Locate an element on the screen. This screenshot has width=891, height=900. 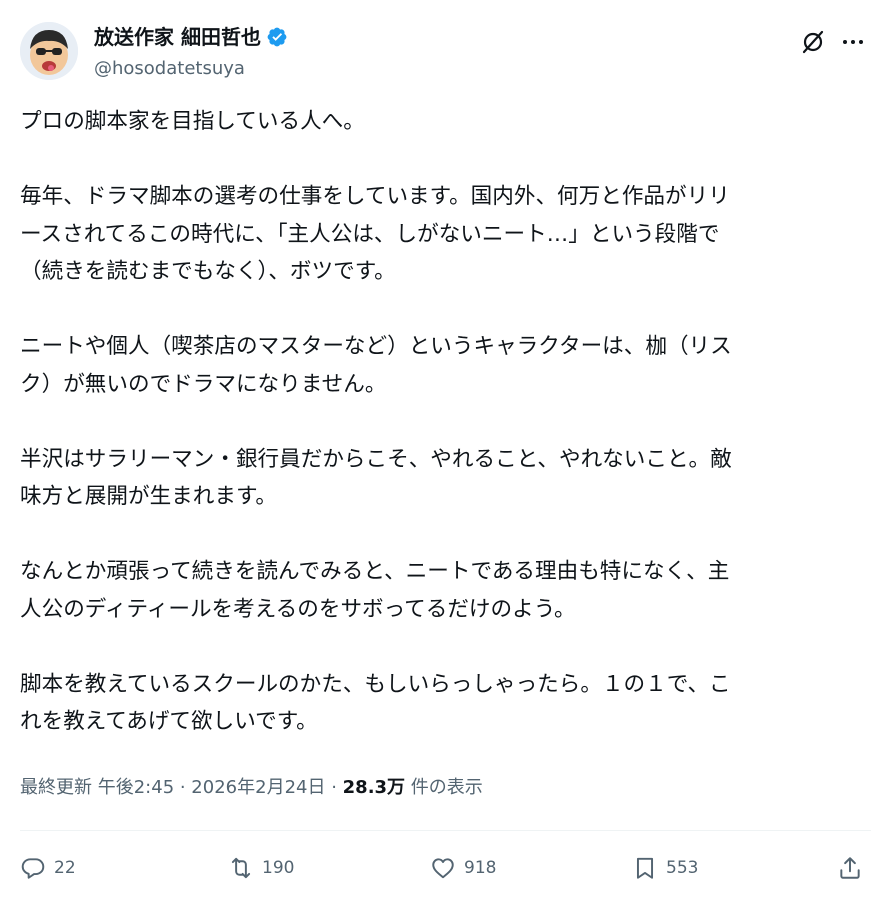
share-icon is located at coordinates (850, 868).